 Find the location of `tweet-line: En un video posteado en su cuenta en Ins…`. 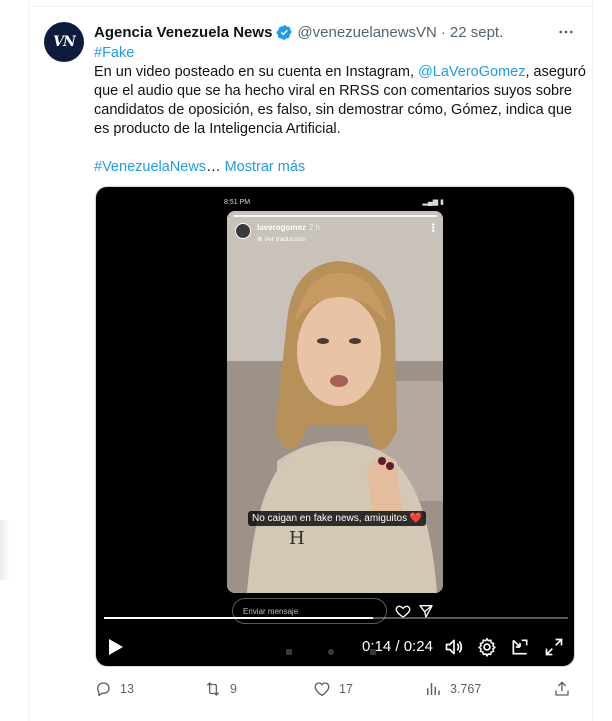

tweet-line: En un video posteado en su cuenta en Ins… is located at coordinates (340, 72).